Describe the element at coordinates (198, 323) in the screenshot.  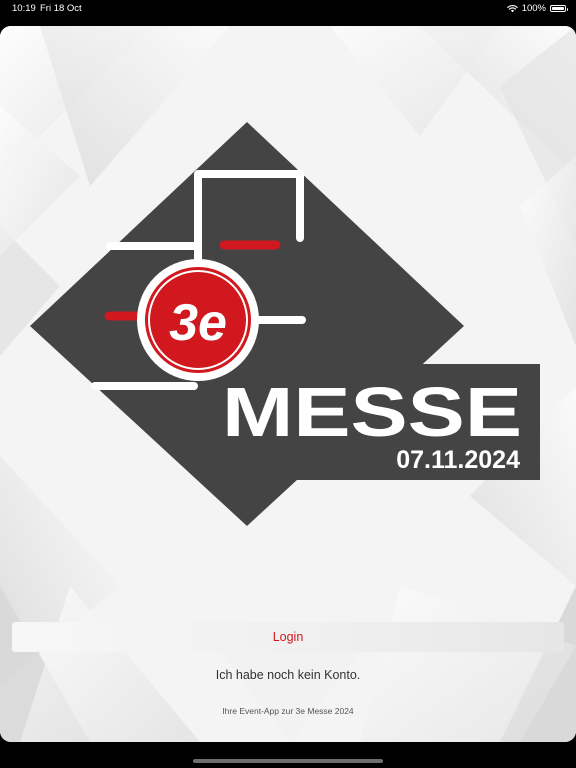
I see `logo-badge-text: 3e` at that location.